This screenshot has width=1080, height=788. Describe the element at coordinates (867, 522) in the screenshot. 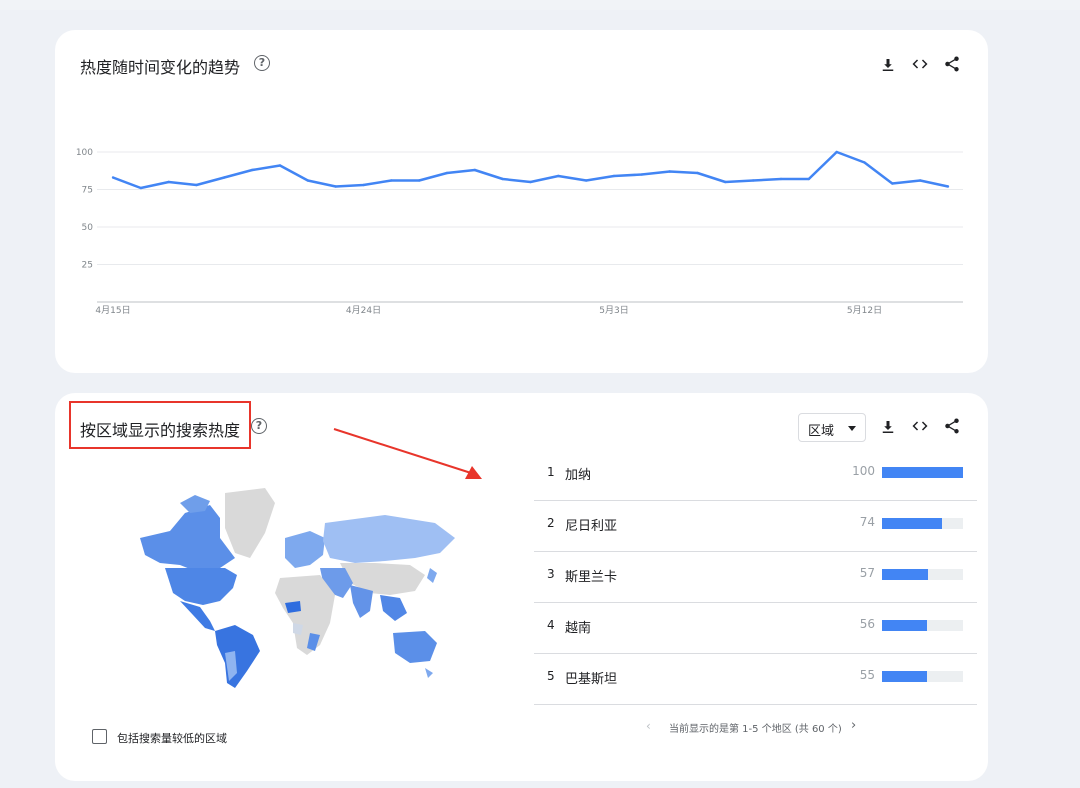

I see `region-score: 74` at that location.